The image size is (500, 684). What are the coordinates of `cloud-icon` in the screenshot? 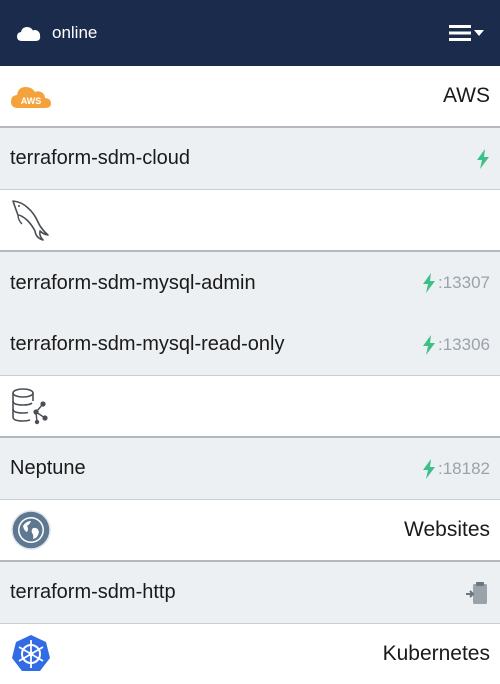 It's located at (29, 33).